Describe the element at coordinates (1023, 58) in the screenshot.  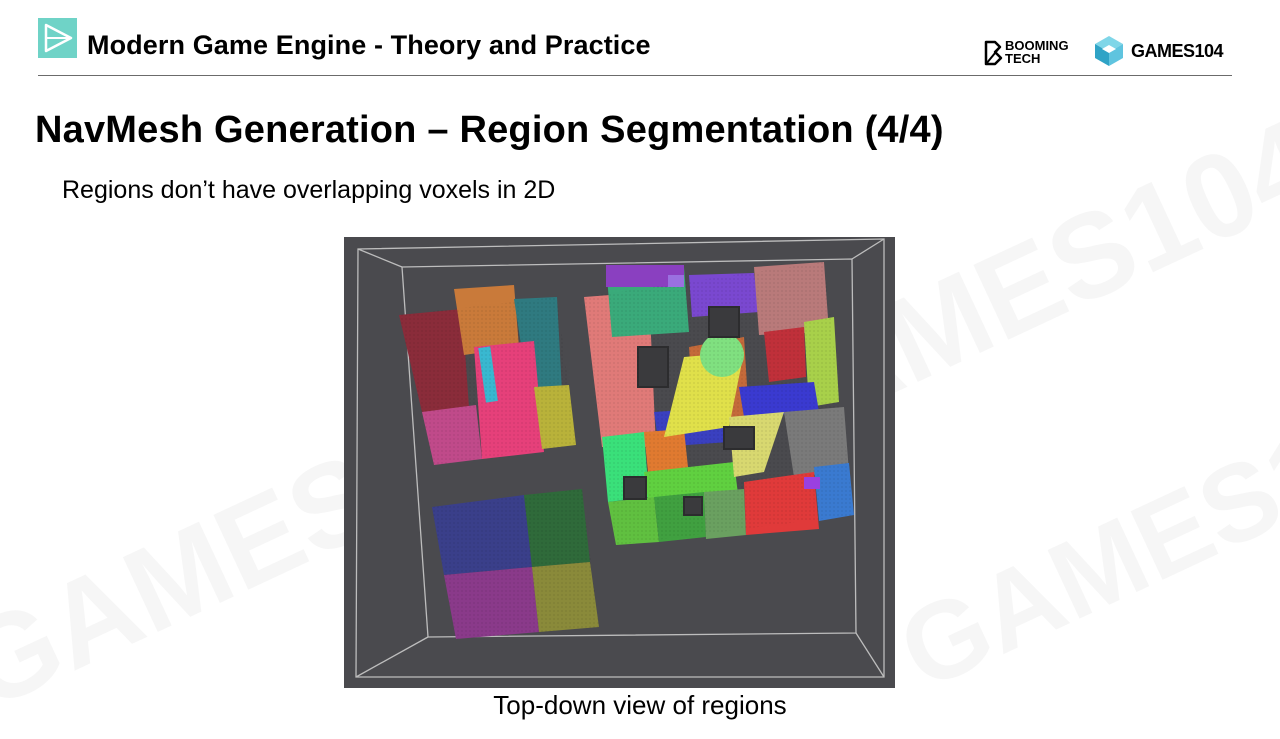
I see `booming-line2: TECH` at that location.